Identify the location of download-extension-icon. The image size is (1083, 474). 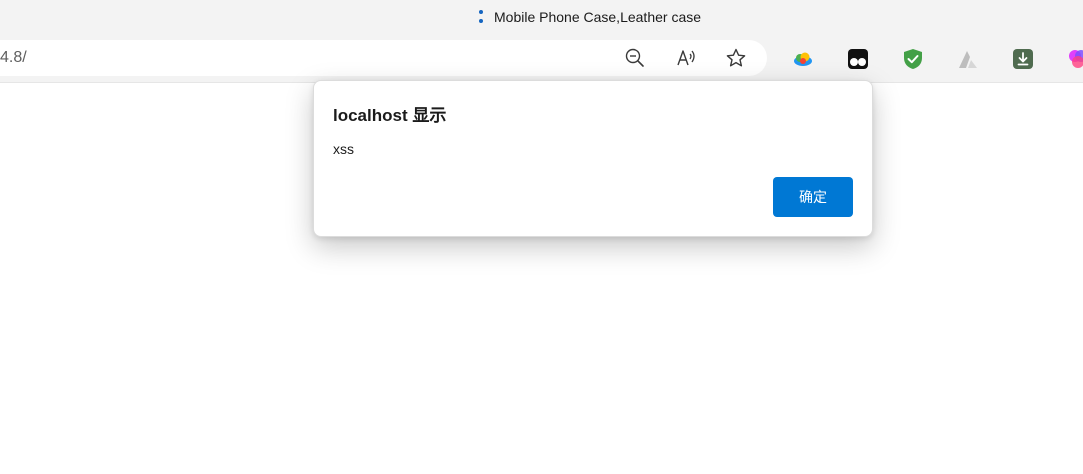
(1023, 59).